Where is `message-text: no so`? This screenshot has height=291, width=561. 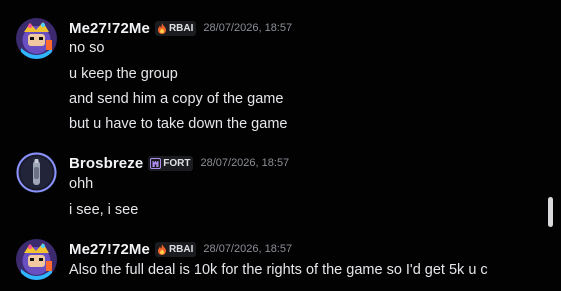 message-text: no so is located at coordinates (87, 48).